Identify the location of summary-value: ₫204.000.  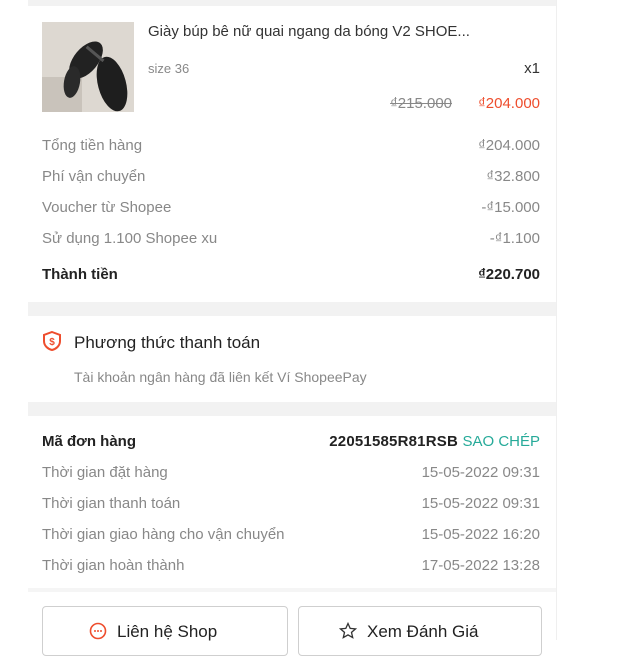
(509, 145).